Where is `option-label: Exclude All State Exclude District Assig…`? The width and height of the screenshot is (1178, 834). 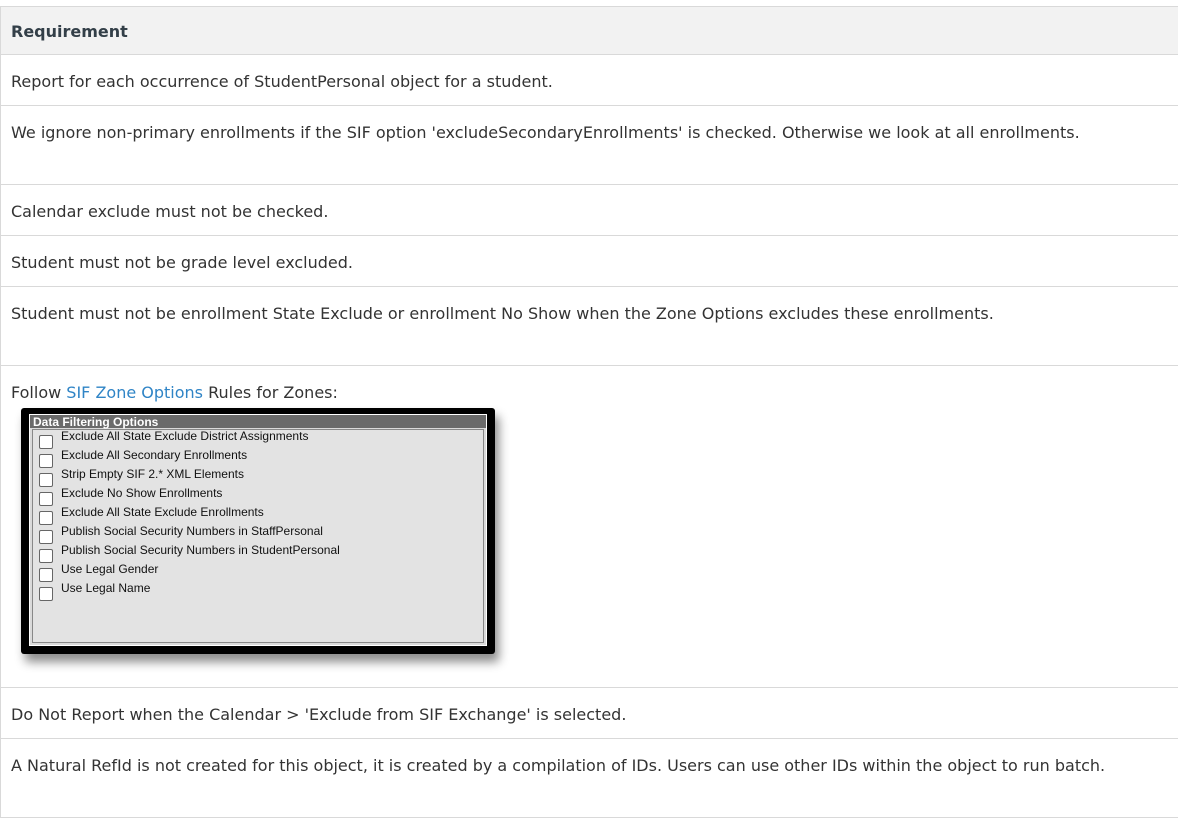
option-label: Exclude All State Exclude District Assig… is located at coordinates (185, 436).